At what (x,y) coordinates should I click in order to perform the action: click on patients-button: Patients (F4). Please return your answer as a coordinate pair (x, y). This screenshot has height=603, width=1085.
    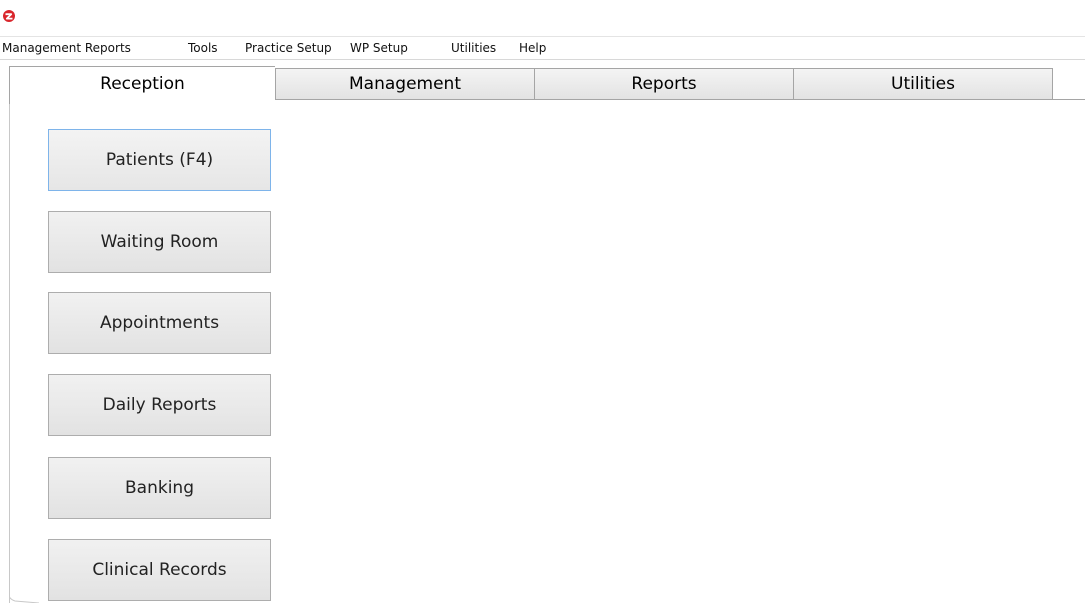
    Looking at the image, I should click on (159, 160).